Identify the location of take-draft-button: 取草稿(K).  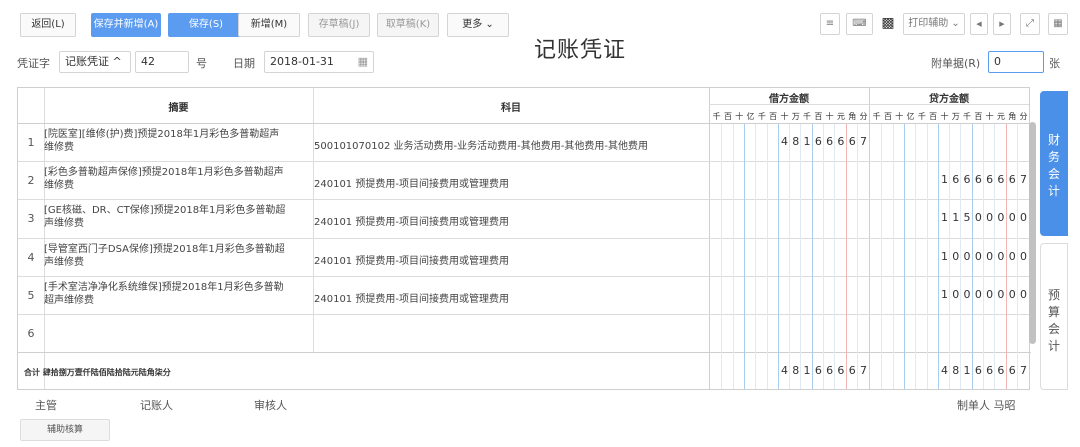
(408, 25).